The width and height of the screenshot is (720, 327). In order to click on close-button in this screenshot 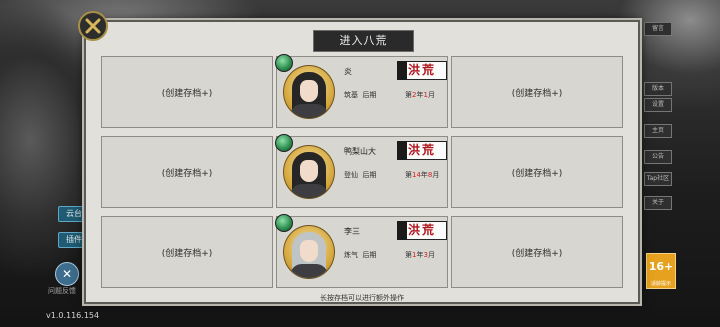, I will do `click(93, 26)`.